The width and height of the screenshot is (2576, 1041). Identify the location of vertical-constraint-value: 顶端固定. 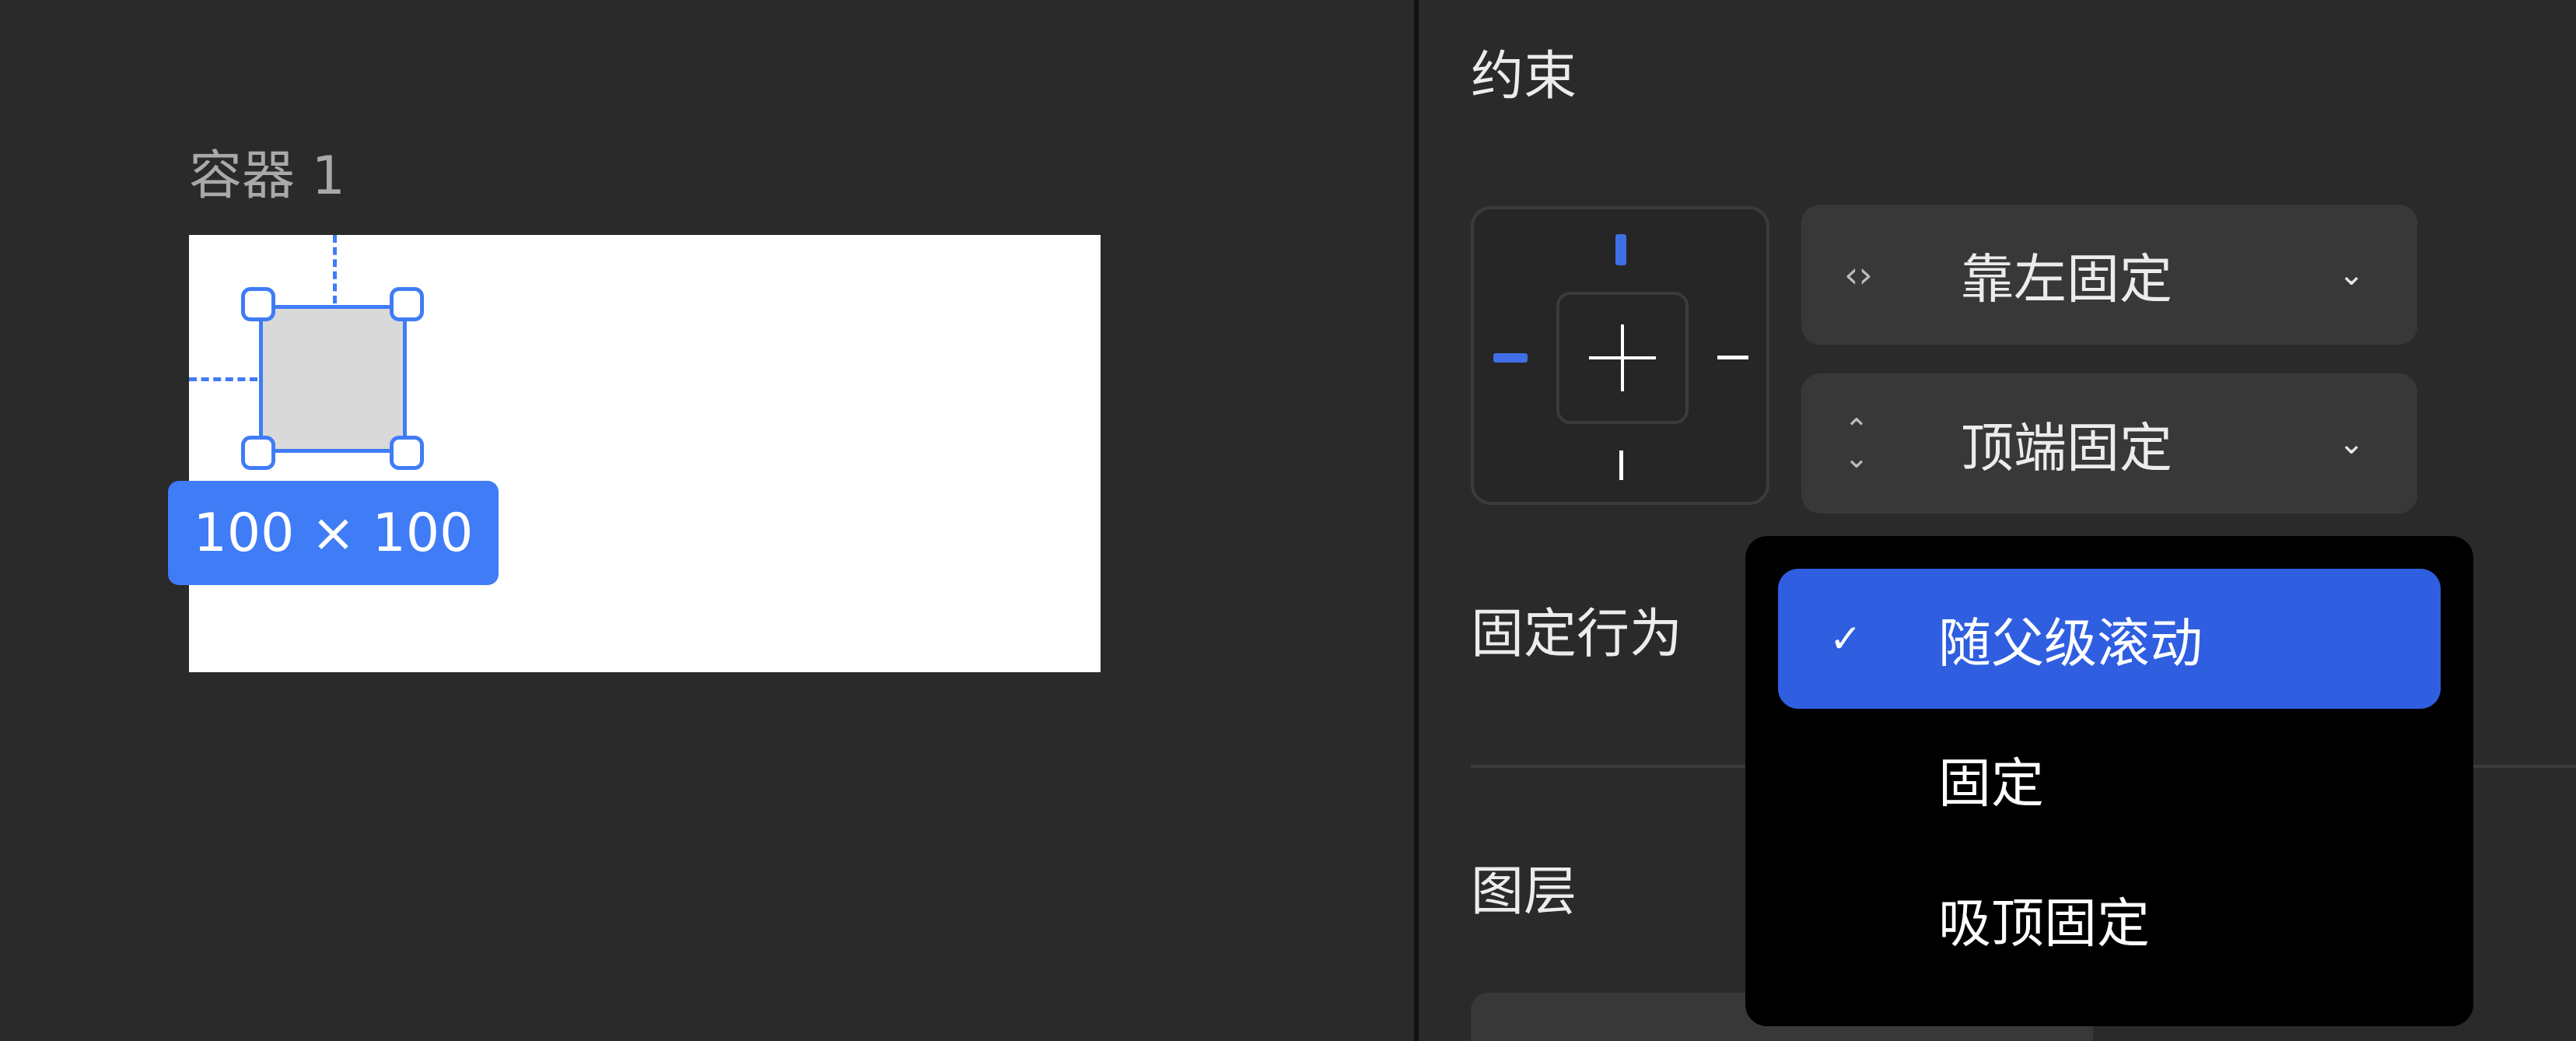
(2067, 449).